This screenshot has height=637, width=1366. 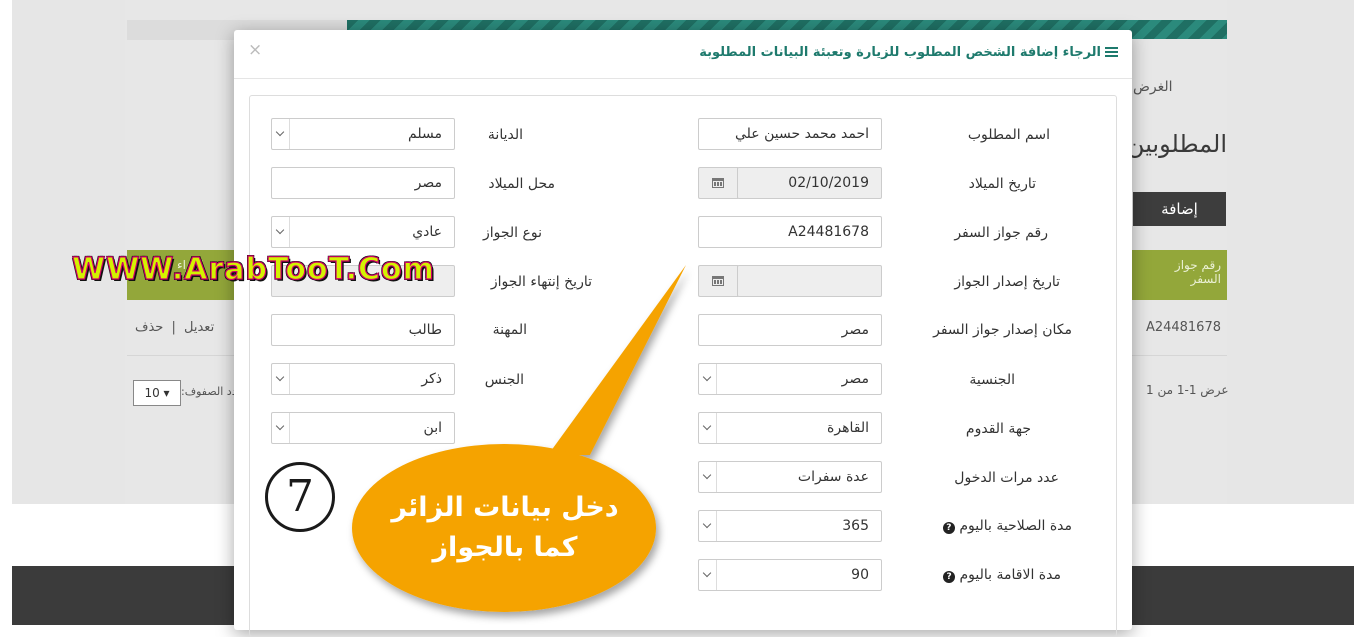 I want to click on callout-bubble, so click(x=519, y=438).